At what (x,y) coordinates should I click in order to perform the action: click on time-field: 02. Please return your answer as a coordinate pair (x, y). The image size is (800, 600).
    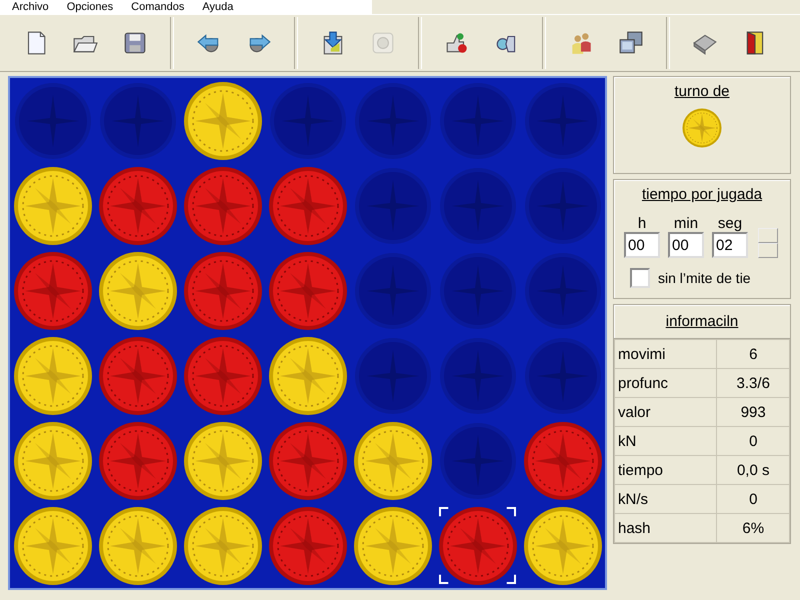
    Looking at the image, I should click on (730, 245).